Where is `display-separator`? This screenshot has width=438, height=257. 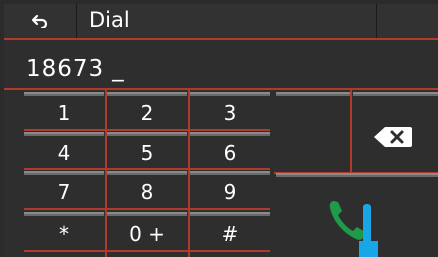
display-separator is located at coordinates (221, 89).